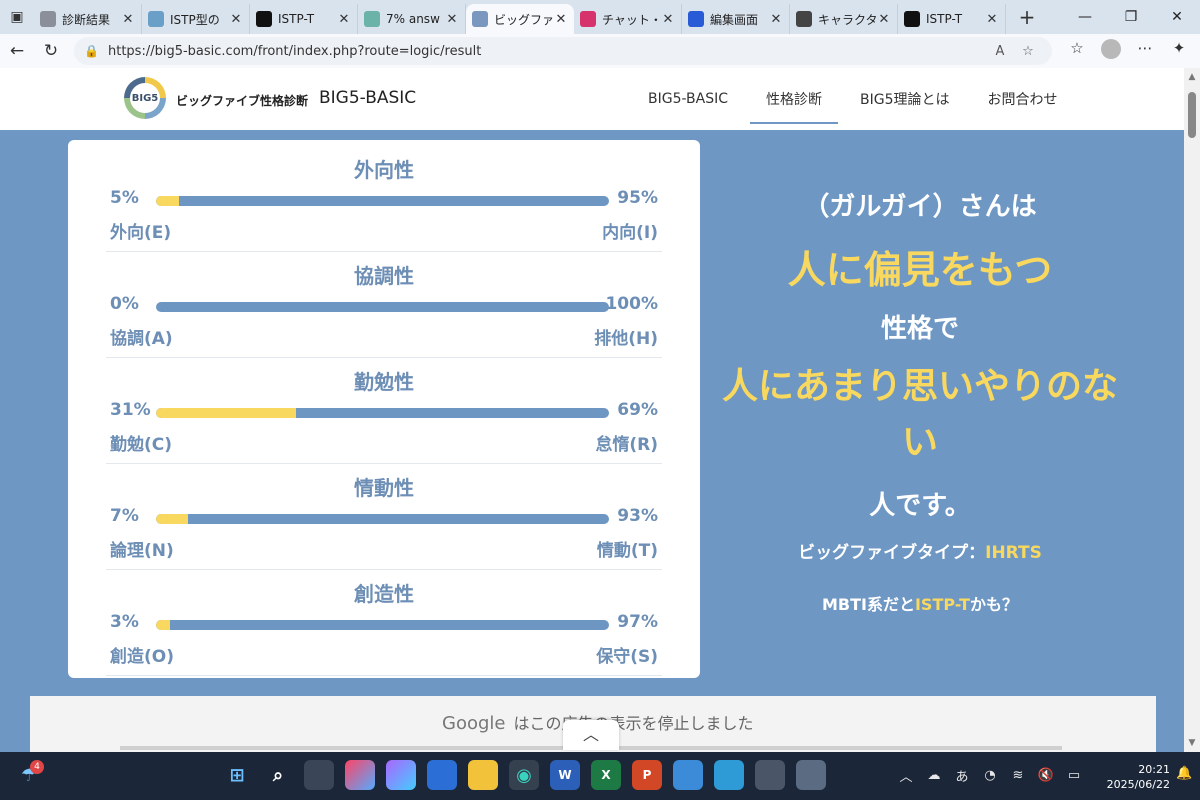 Image resolution: width=1200 pixels, height=800 pixels. Describe the element at coordinates (844, 19) in the screenshot. I see `browser-tab: キャラクター✕` at that location.